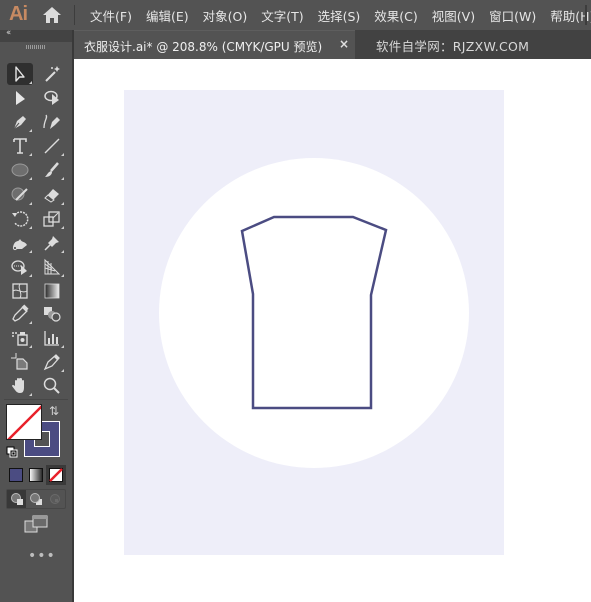 The width and height of the screenshot is (591, 602). I want to click on eraser-tool, so click(52, 195).